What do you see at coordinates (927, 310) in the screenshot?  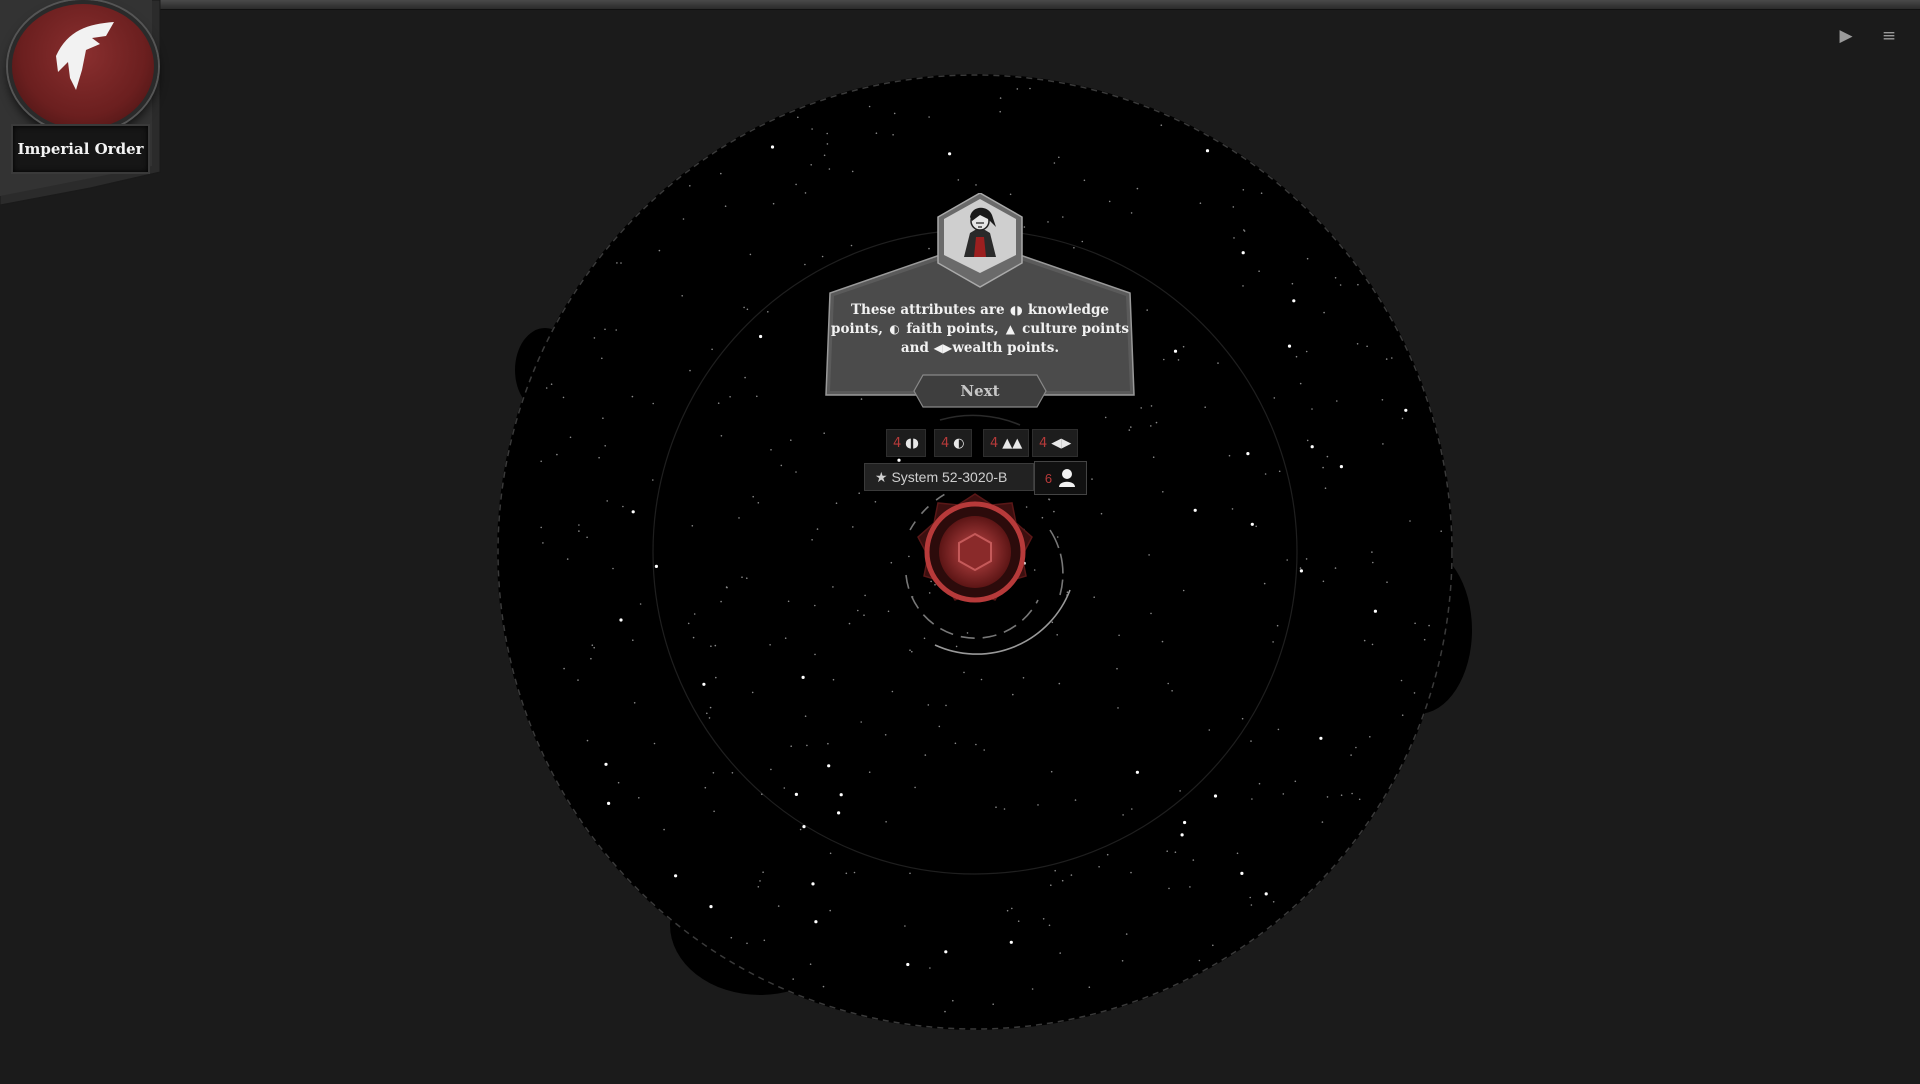 I see `tutorial-text-part: These attributes are` at bounding box center [927, 310].